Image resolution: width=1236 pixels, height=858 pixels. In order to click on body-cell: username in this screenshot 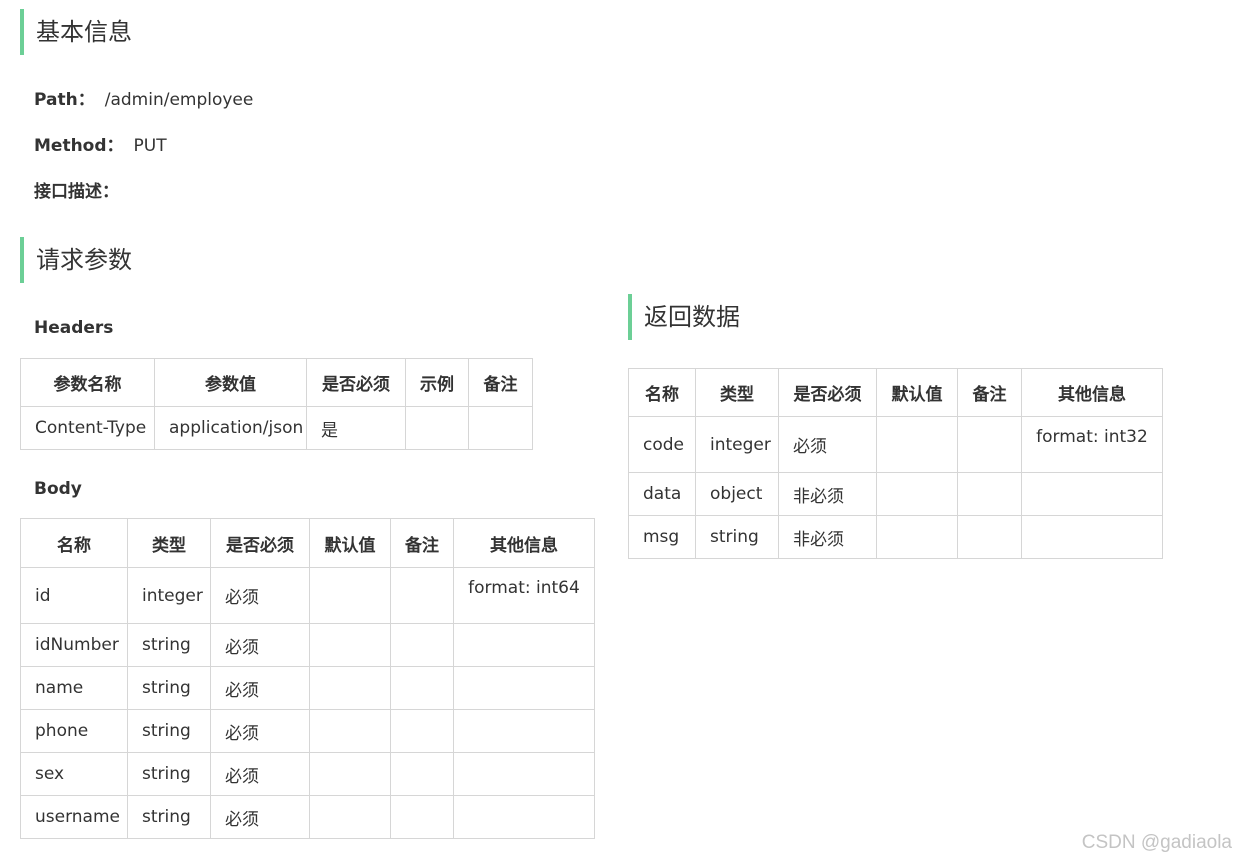, I will do `click(74, 817)`.